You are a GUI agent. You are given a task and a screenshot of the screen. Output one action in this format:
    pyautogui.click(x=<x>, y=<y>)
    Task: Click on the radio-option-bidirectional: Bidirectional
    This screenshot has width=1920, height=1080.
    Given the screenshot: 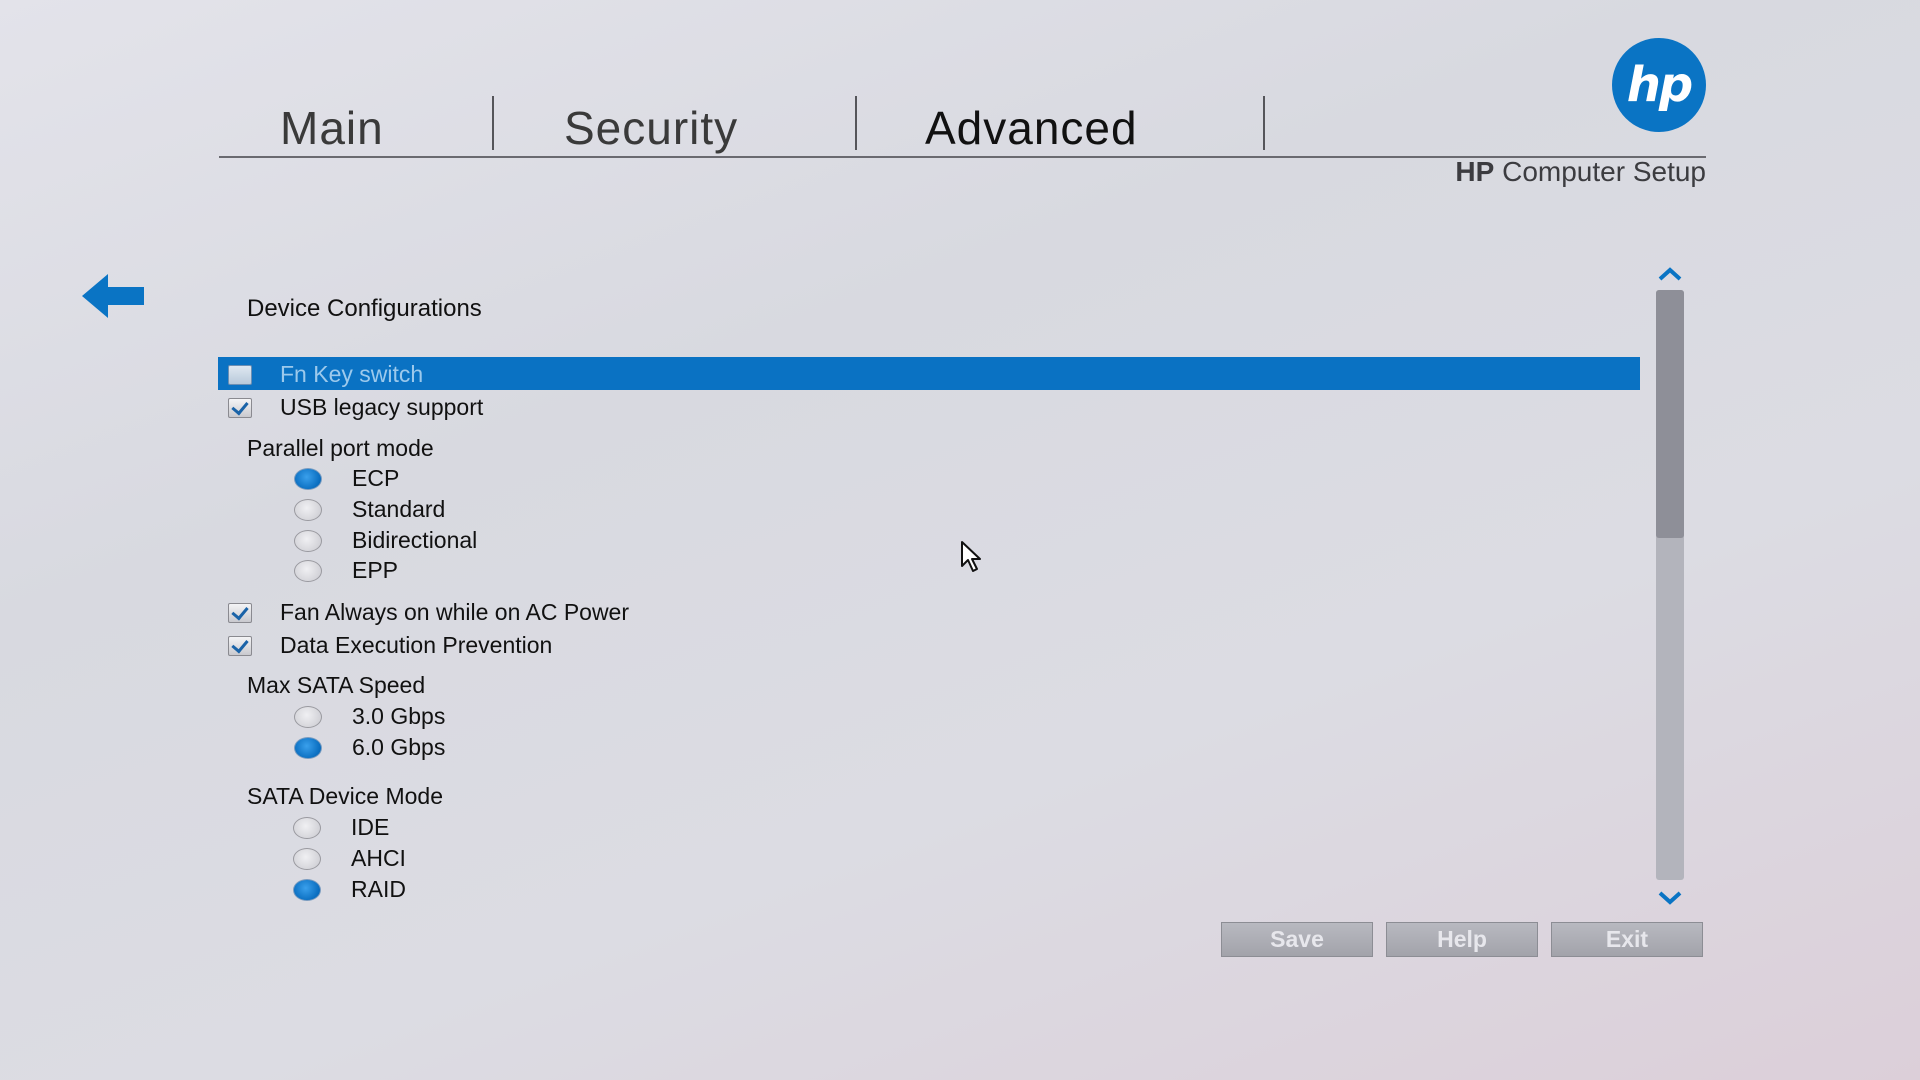 What is the action you would take?
    pyautogui.click(x=385, y=540)
    